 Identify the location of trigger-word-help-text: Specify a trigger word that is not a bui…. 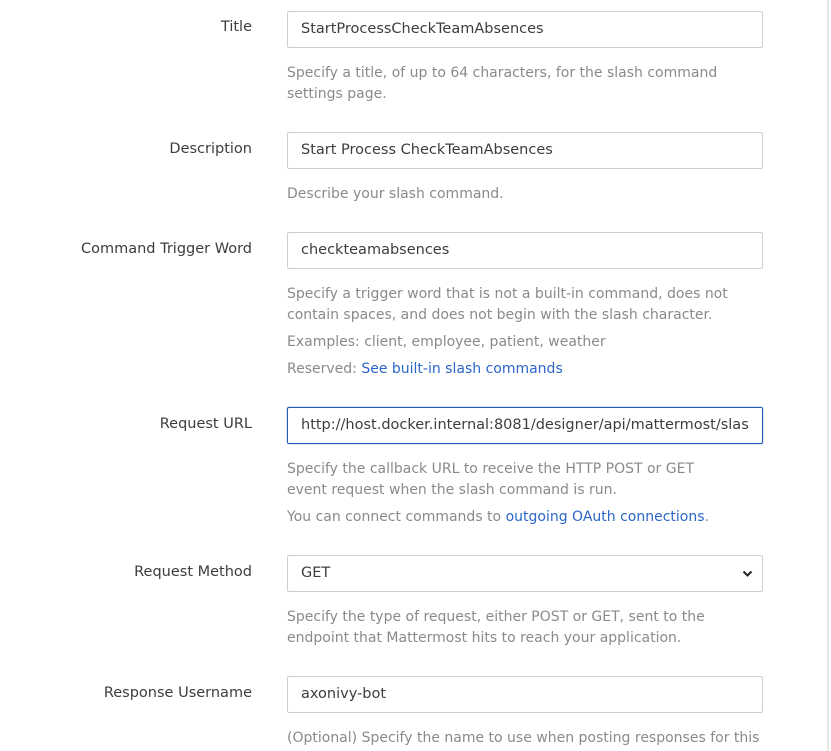
(507, 304).